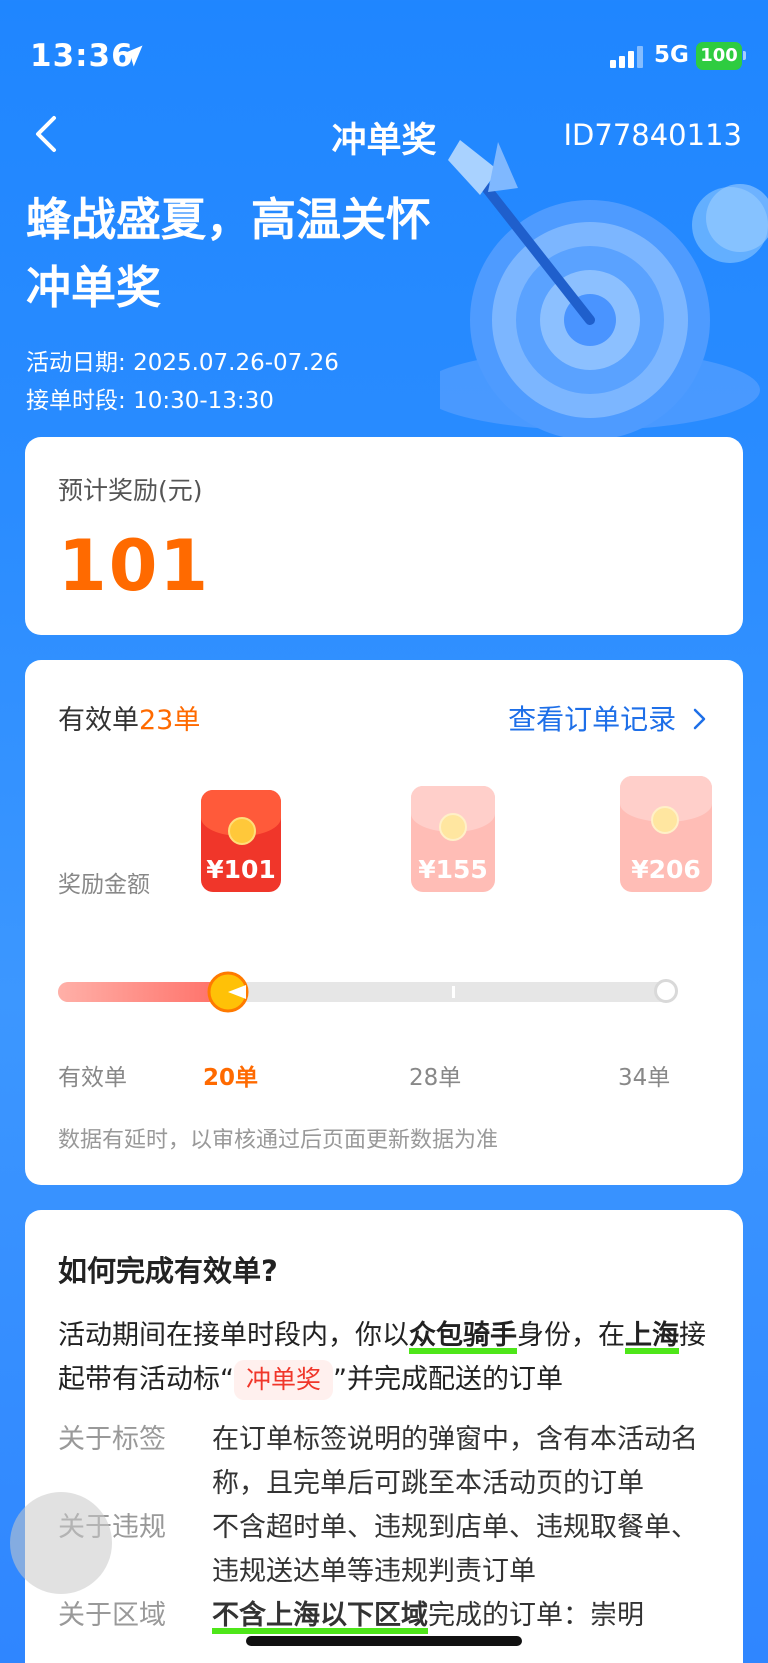 This screenshot has width=768, height=1663. Describe the element at coordinates (653, 135) in the screenshot. I see `user-id: ID77840113` at that location.